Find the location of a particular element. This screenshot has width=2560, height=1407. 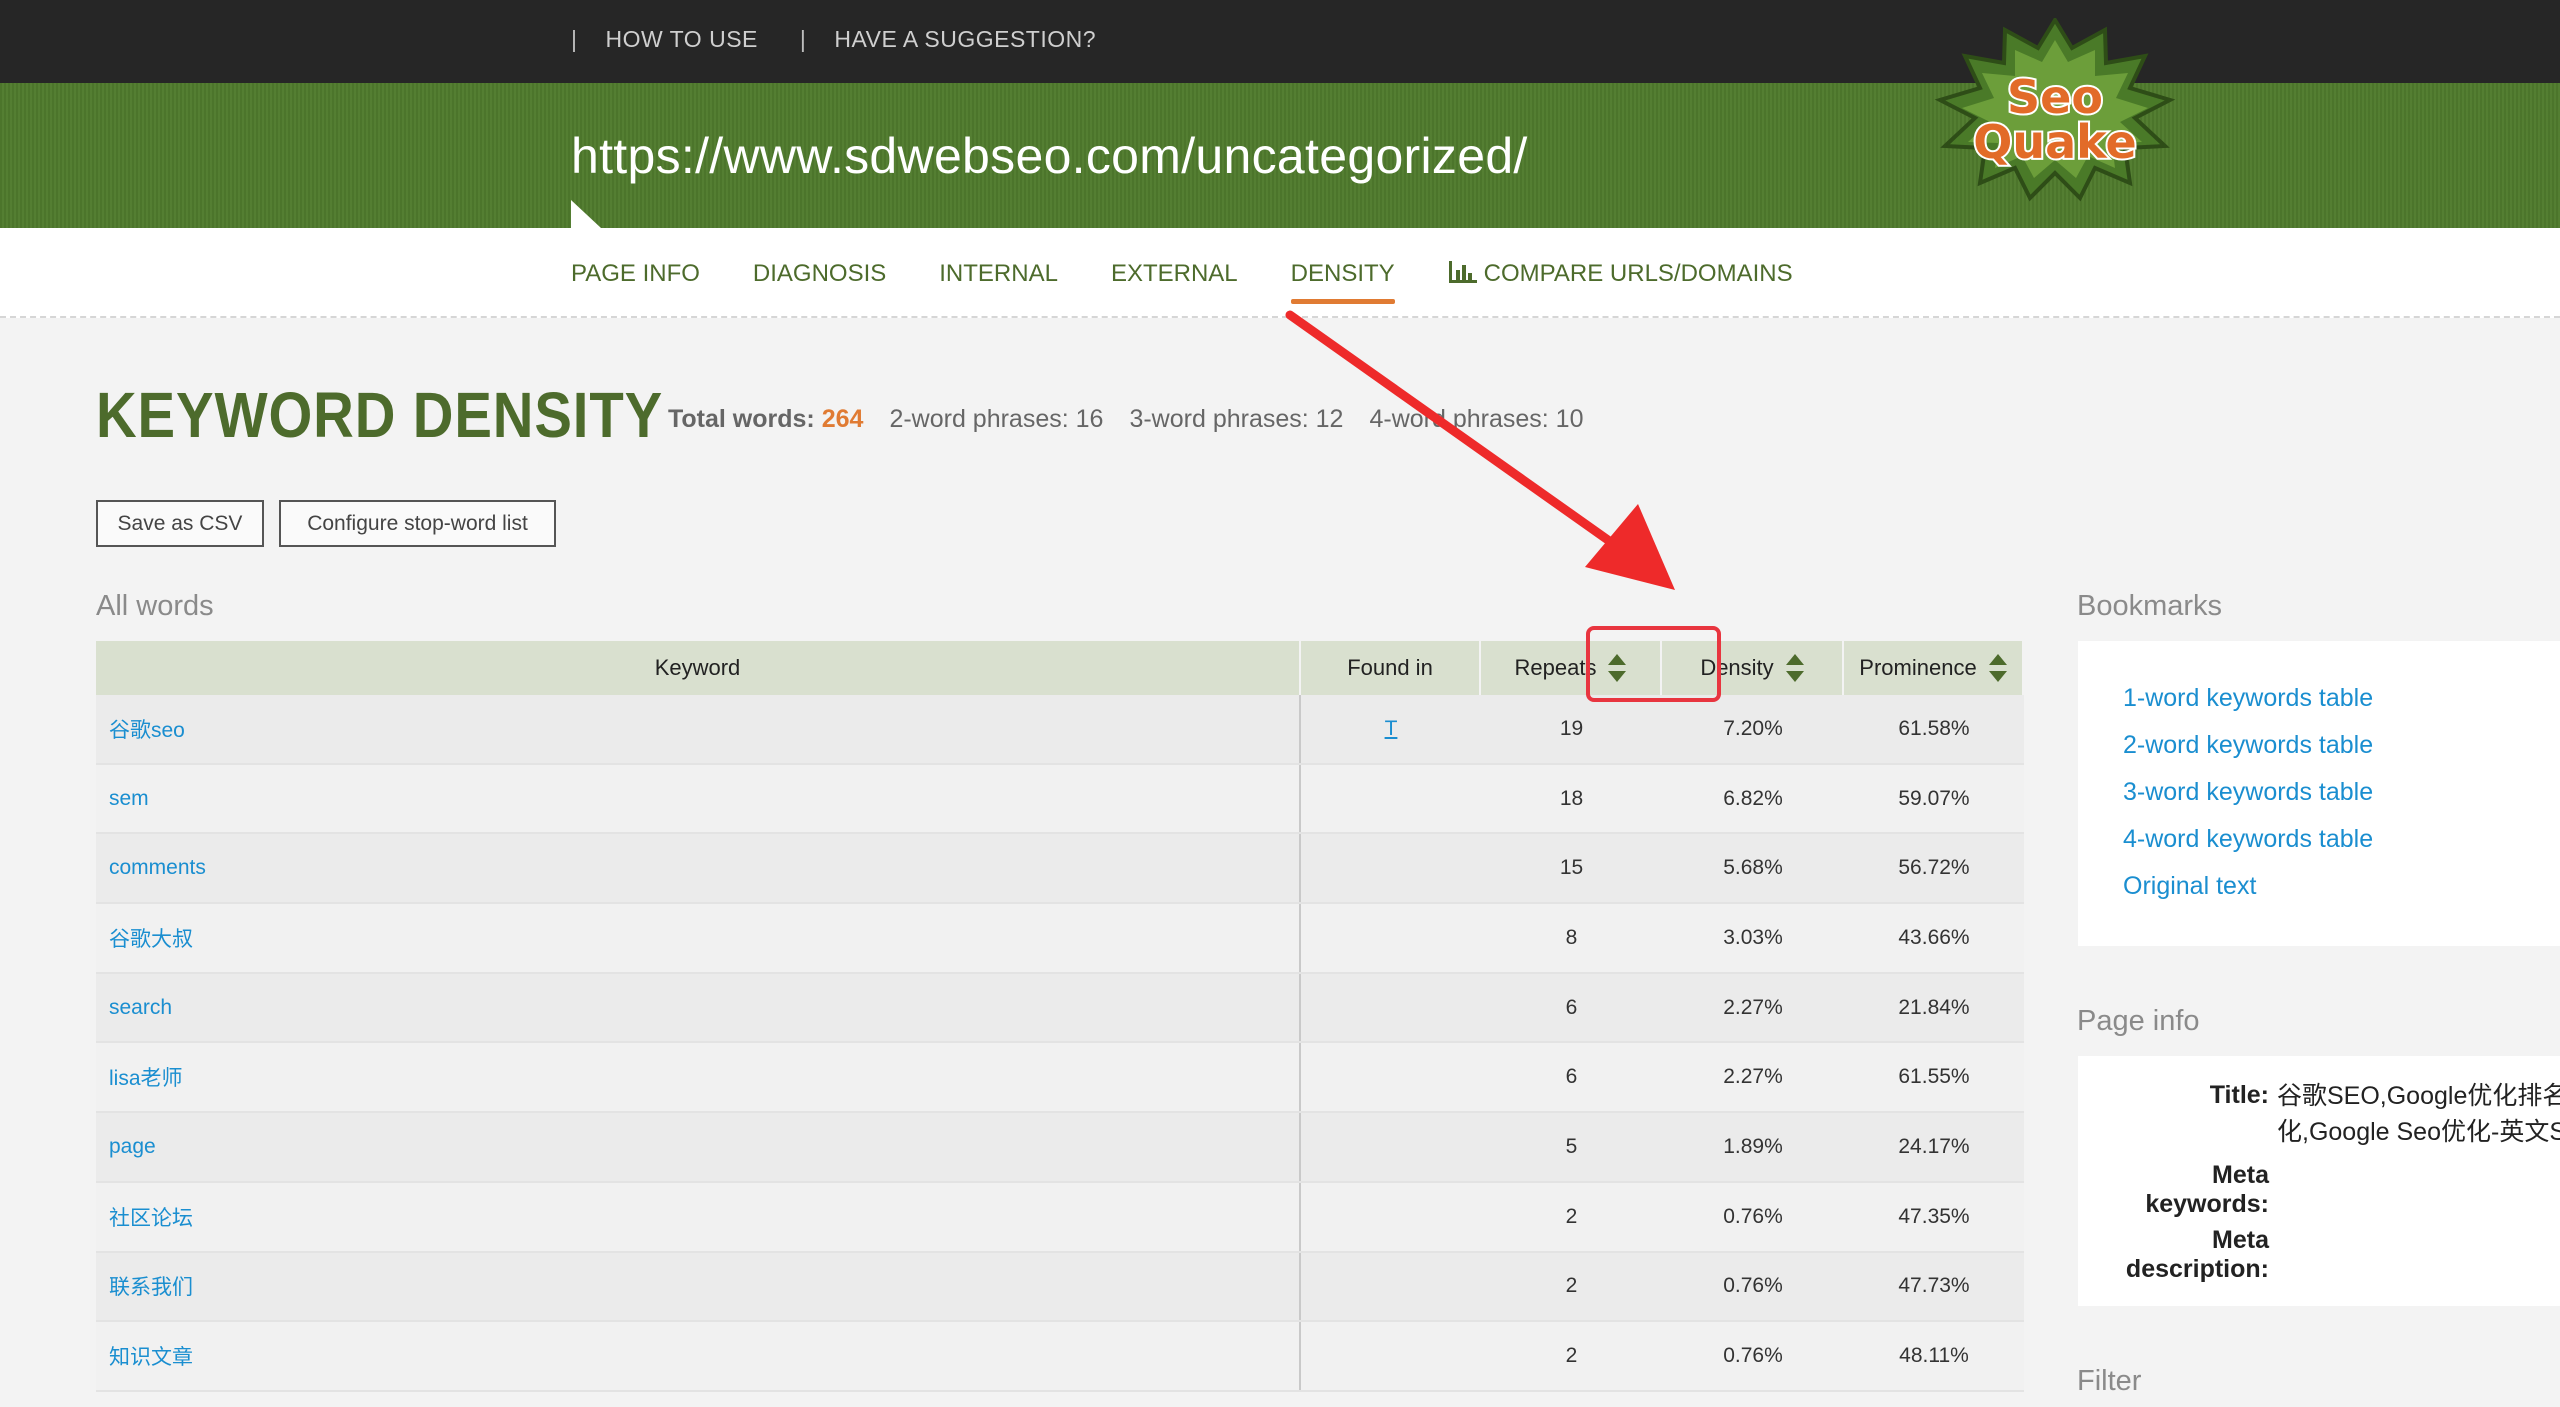

density-cell-text: 1.89% is located at coordinates (1753, 1146).